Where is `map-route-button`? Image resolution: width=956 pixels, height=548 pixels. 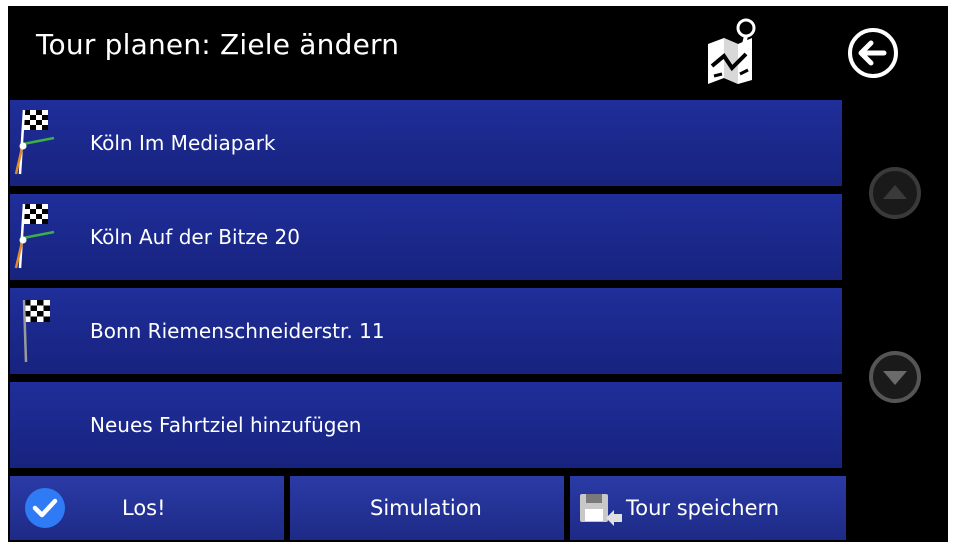 map-route-button is located at coordinates (731, 51).